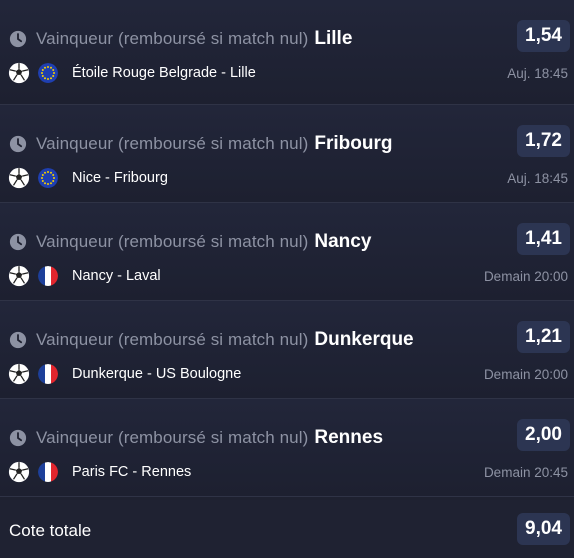 The image size is (574, 558). What do you see at coordinates (157, 374) in the screenshot?
I see `event-name: Dunkerque - US Boulogne` at bounding box center [157, 374].